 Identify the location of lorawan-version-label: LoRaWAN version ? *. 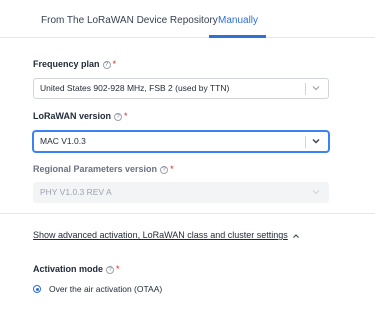
(80, 116).